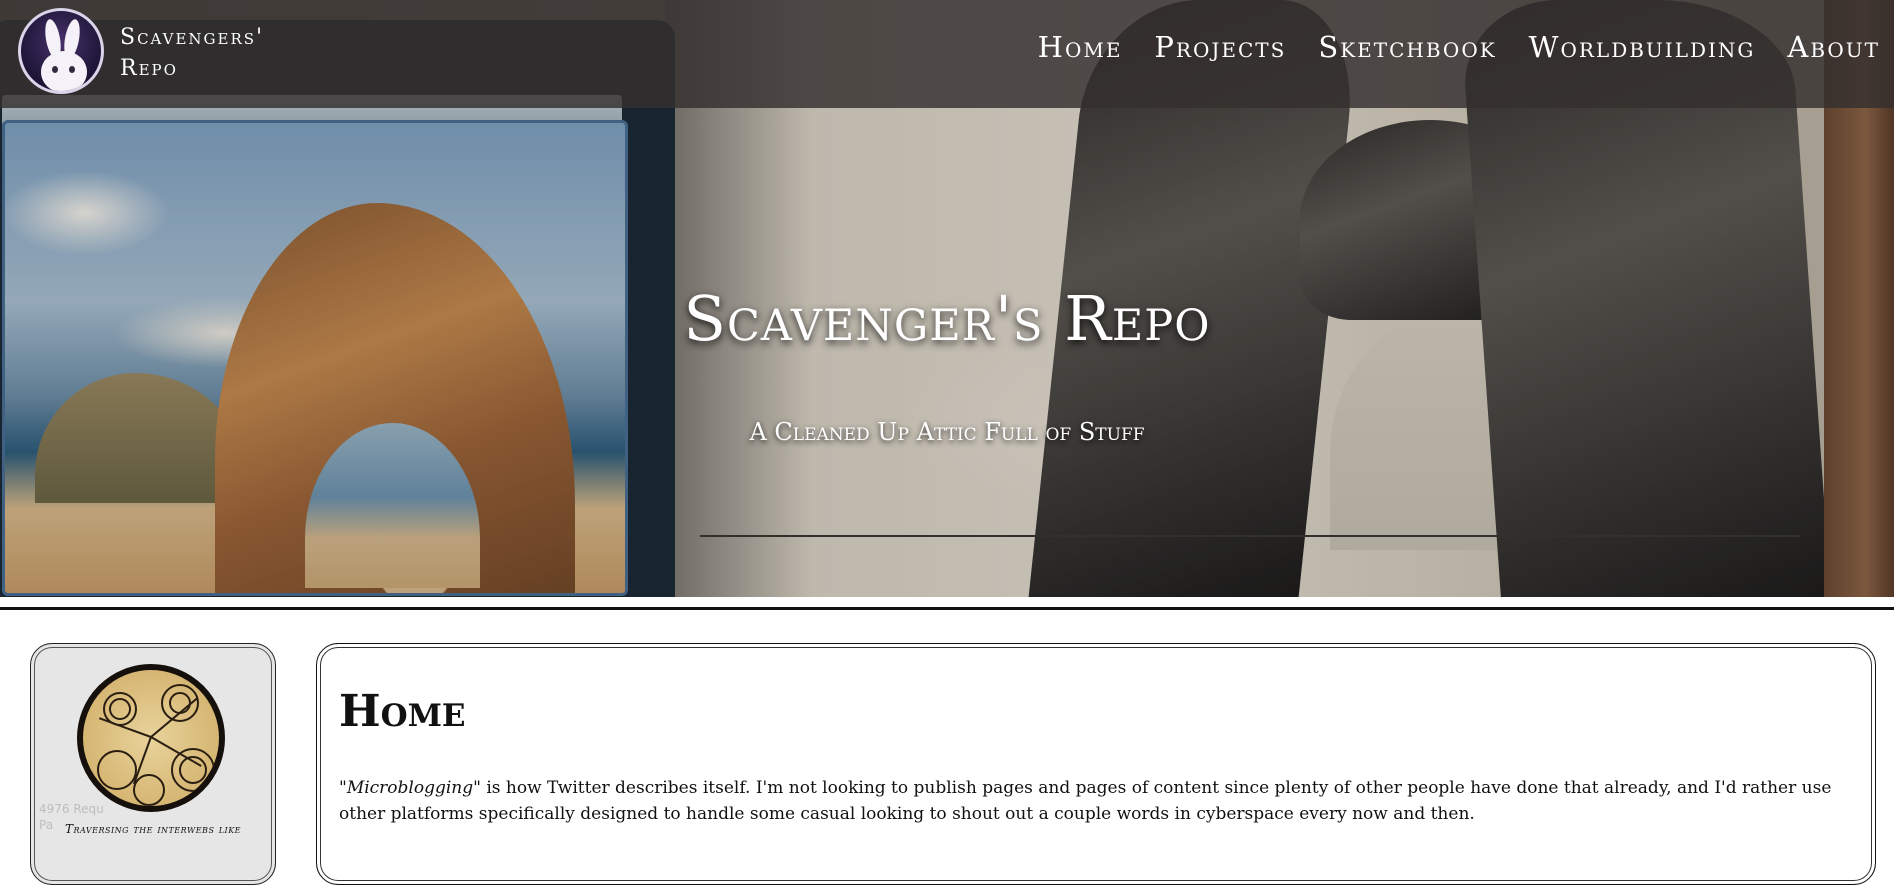 The width and height of the screenshot is (1894, 885). Describe the element at coordinates (410, 788) in the screenshot. I see `intro-emphasis: "Microblogging"` at that location.